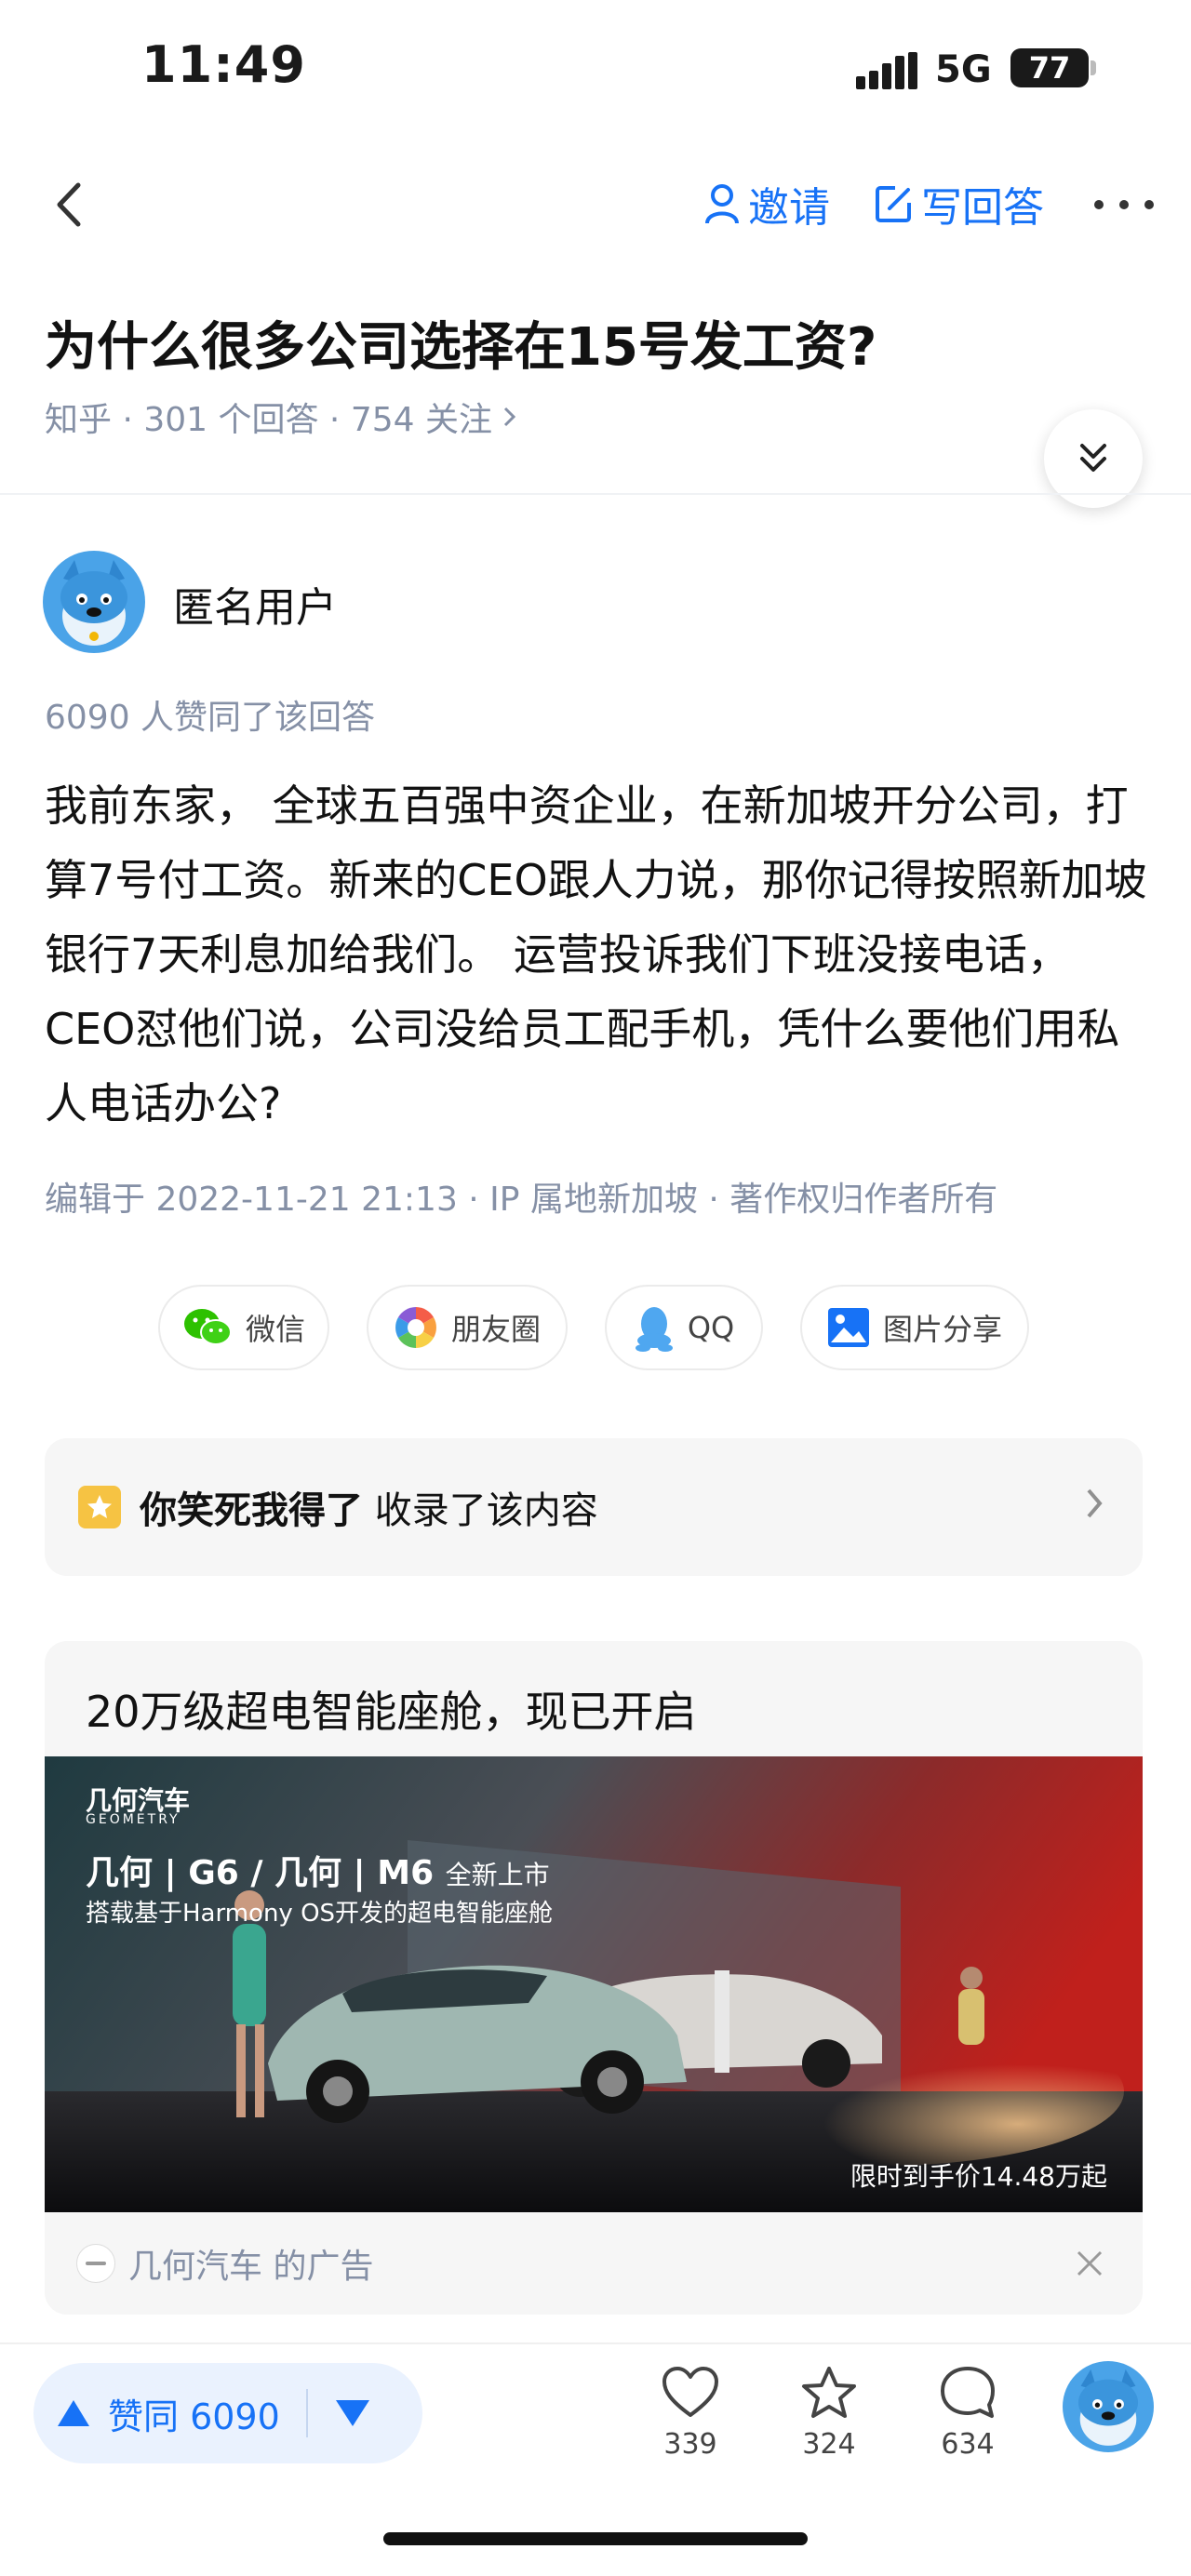  I want to click on invite-label: 邀请, so click(789, 208).